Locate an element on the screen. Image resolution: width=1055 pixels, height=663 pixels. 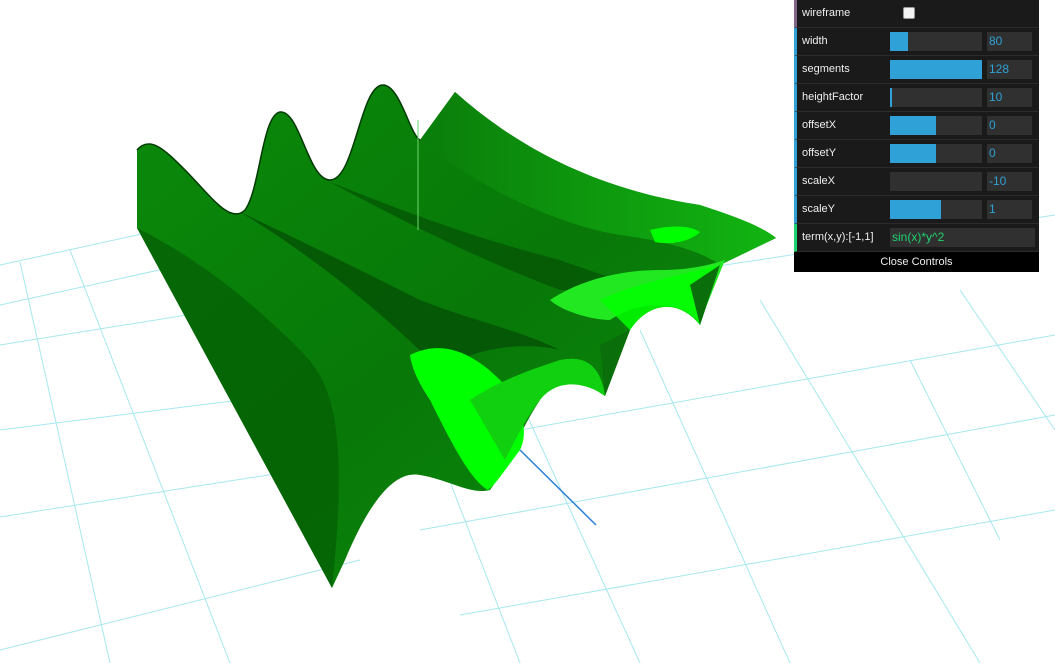
close-controls-button: Close Controls is located at coordinates (916, 262).